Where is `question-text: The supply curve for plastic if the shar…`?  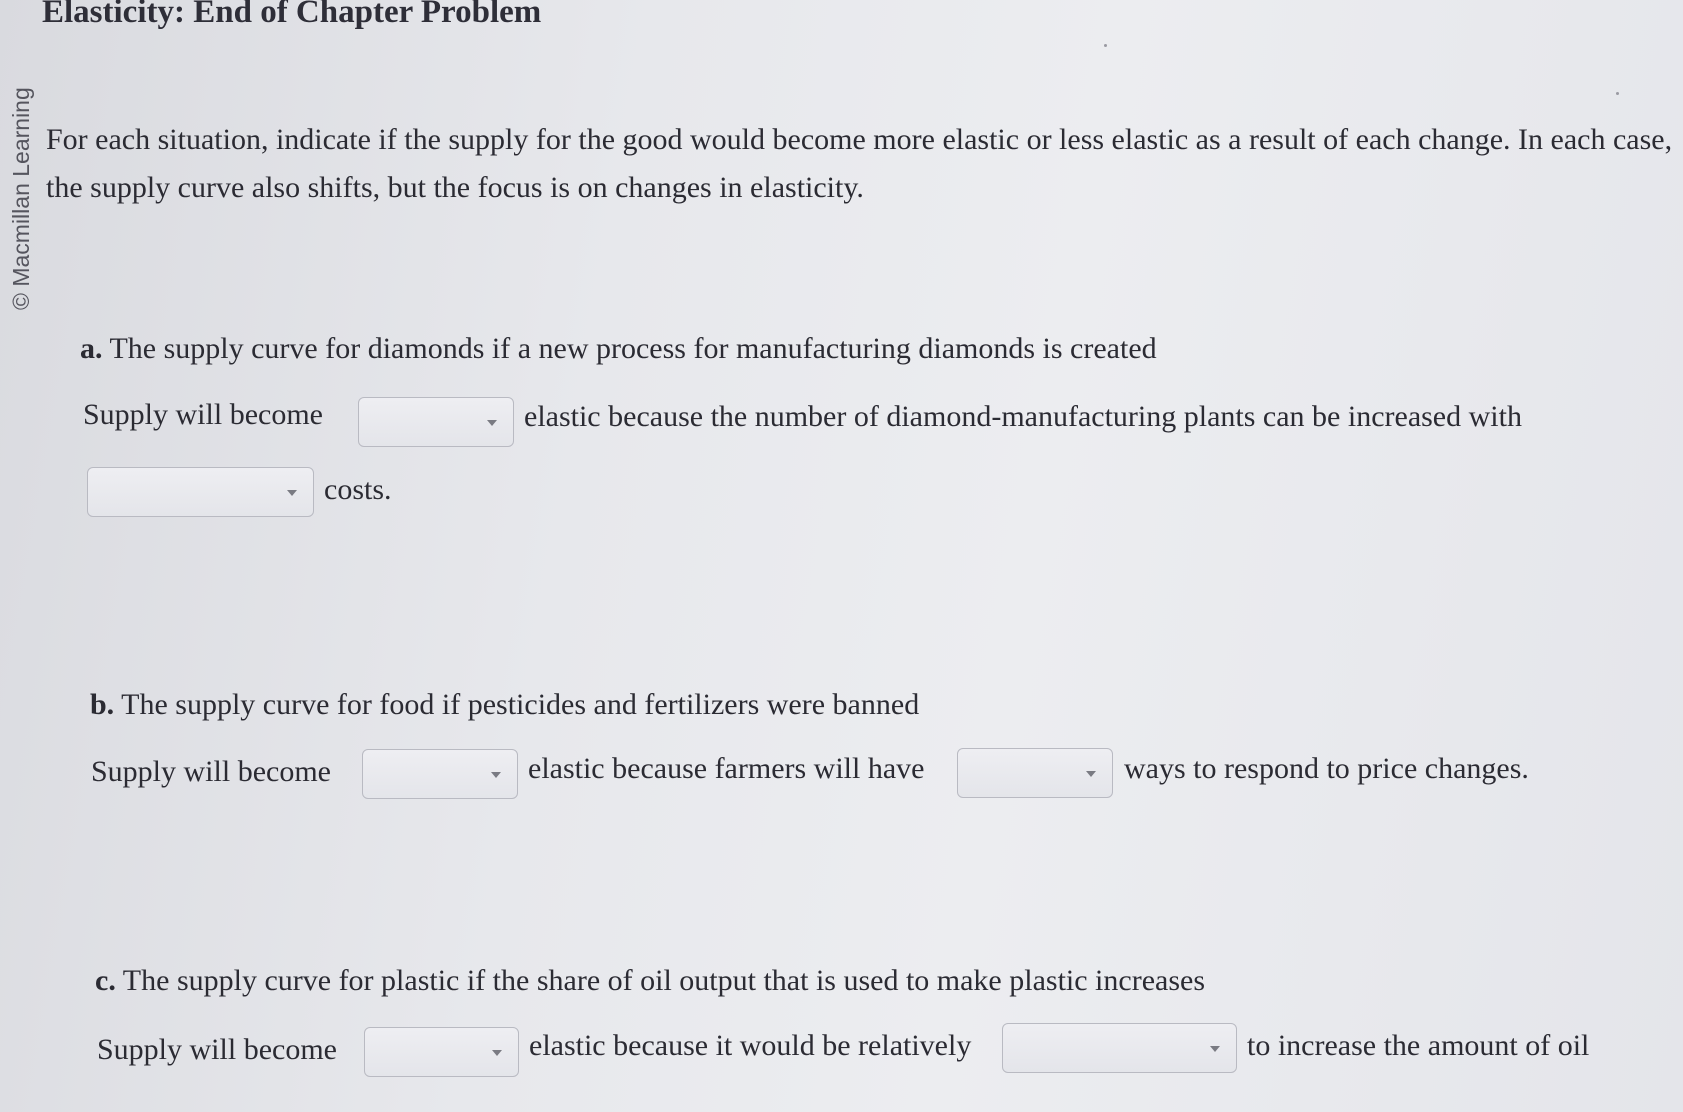
question-text: The supply curve for plastic if the shar… is located at coordinates (663, 980).